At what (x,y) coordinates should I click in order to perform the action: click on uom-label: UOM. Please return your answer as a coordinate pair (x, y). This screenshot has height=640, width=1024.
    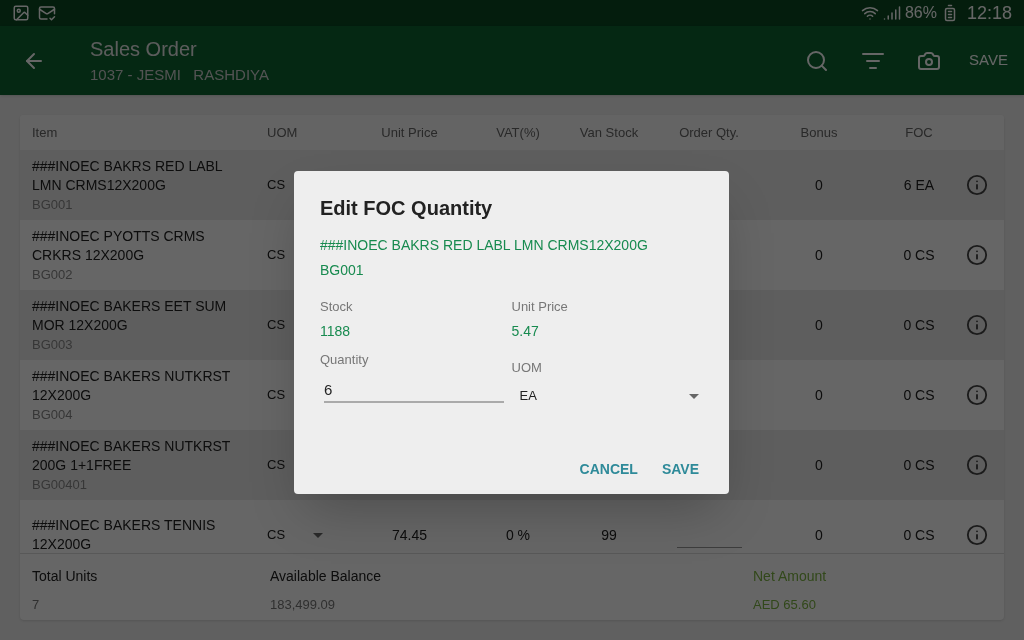
    Looking at the image, I should click on (527, 367).